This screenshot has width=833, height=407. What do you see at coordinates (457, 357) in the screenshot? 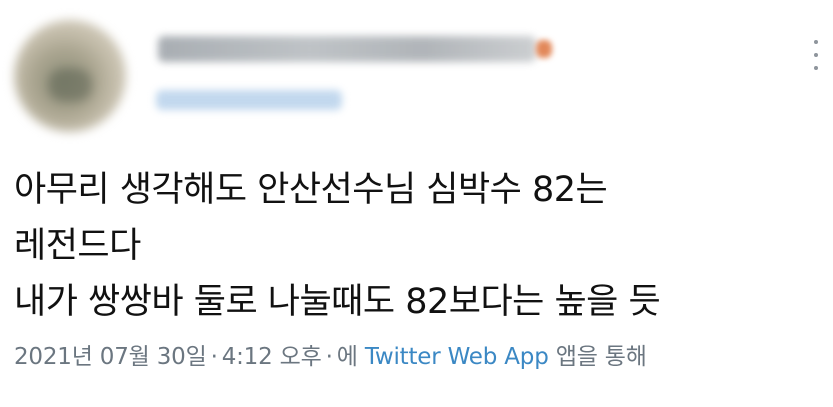
I see `source-link: Twitter Web App` at bounding box center [457, 357].